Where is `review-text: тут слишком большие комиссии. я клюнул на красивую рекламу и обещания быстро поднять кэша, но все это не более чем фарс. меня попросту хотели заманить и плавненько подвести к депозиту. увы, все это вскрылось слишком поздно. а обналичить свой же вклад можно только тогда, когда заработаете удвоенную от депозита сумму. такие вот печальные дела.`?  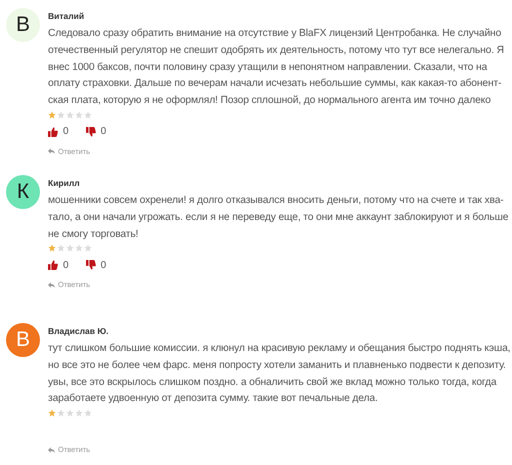
review-text: тут слишком большие комиссии. я клюнул на красивую рекламу и обещания быстро поднять кэша, но все это не более чем фарс. меня попросту хотели заманить и плавненько подвести к депозиту. увы, все это вскрылось слишком поздно. а обналичить свой же вклад можно только тогда, когда заработаете удвоенную от депозита сумму. такие вот печальные дела. is located at coordinates (280, 374).